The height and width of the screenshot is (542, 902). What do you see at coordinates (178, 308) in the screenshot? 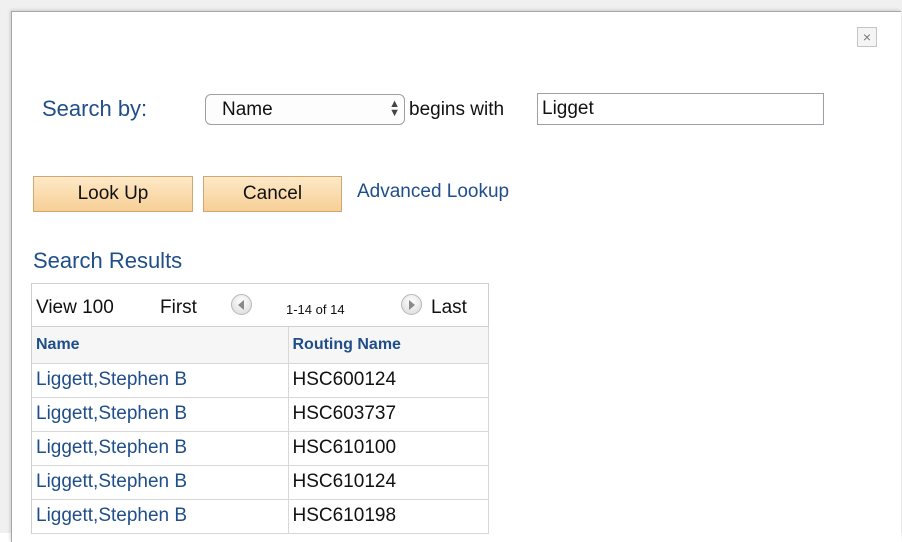
I see `first-page-link: First` at bounding box center [178, 308].